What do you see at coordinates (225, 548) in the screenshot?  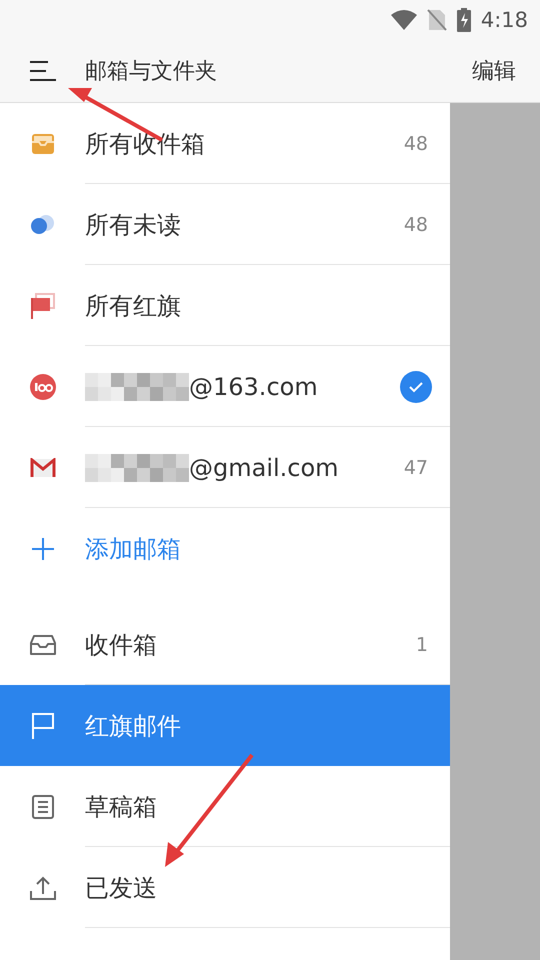 I see `add-mailbox-item: 添加邮箱` at bounding box center [225, 548].